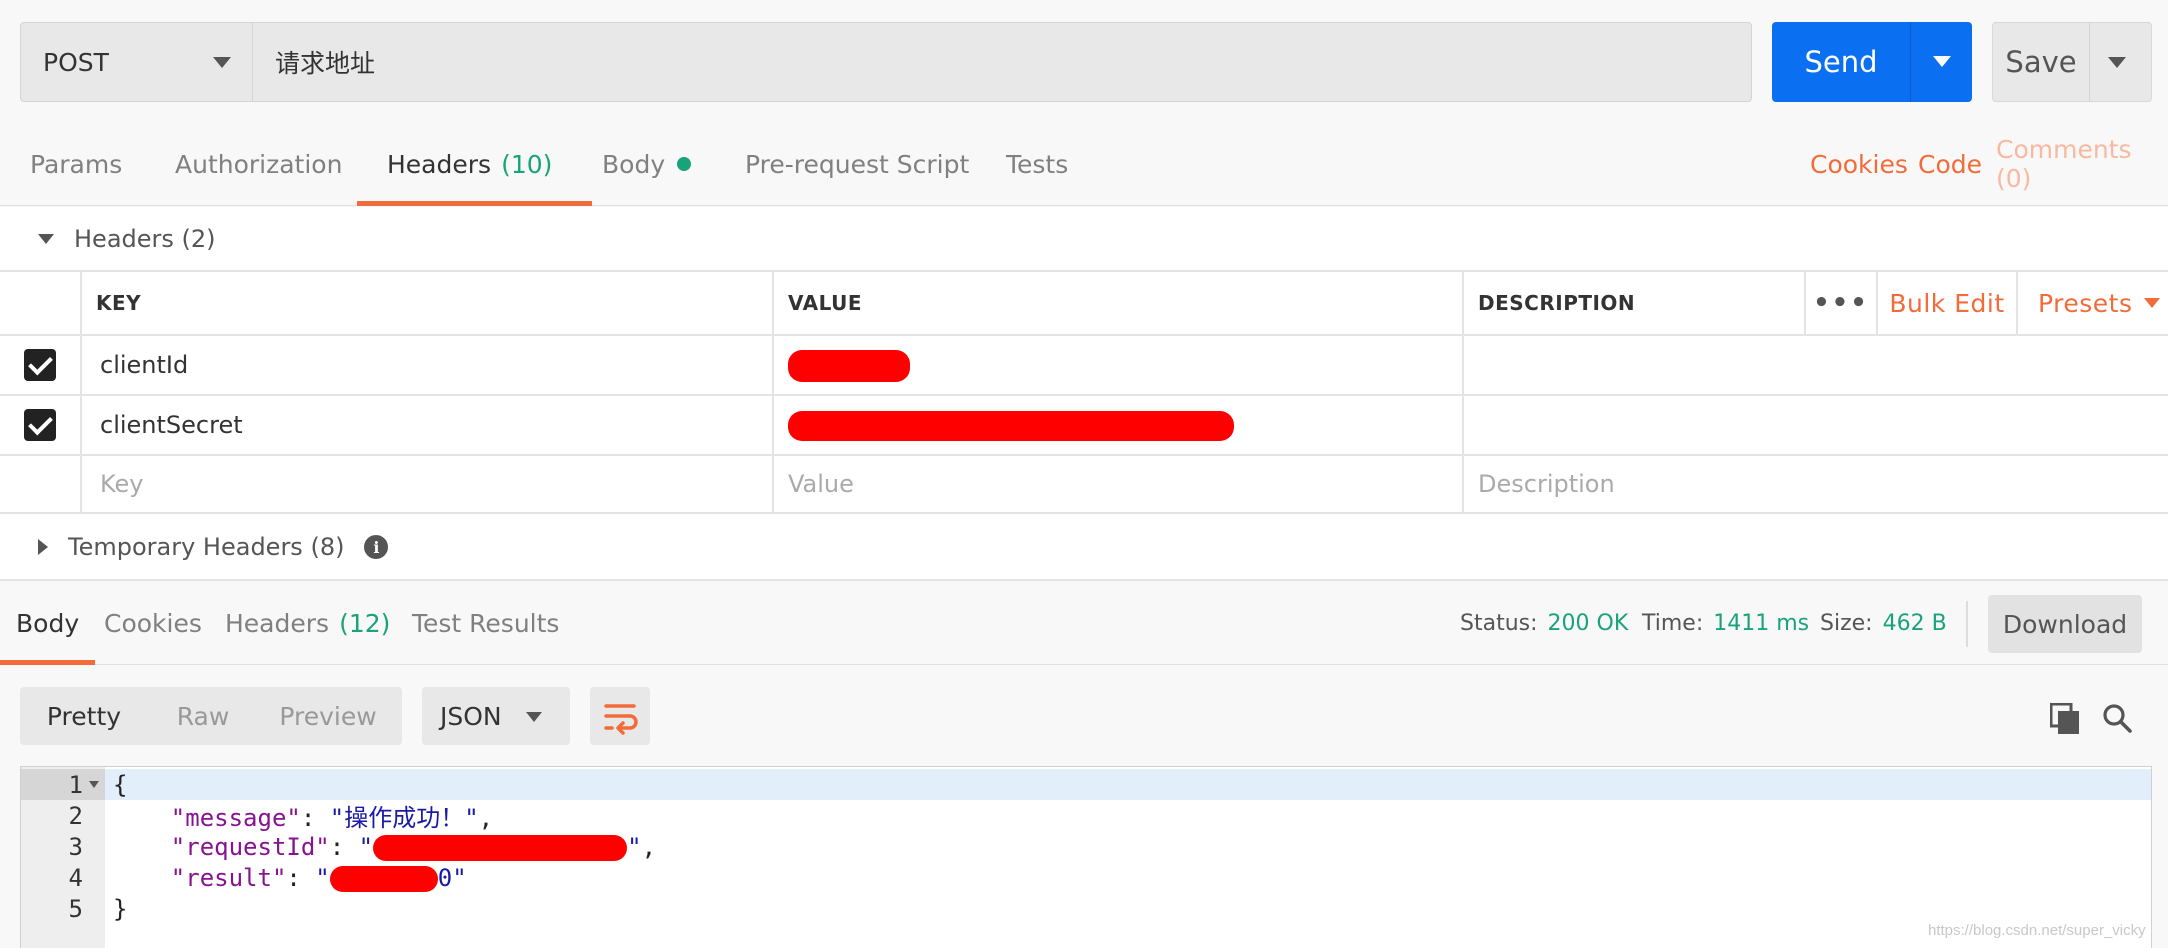  I want to click on json-sep: :, so click(344, 846).